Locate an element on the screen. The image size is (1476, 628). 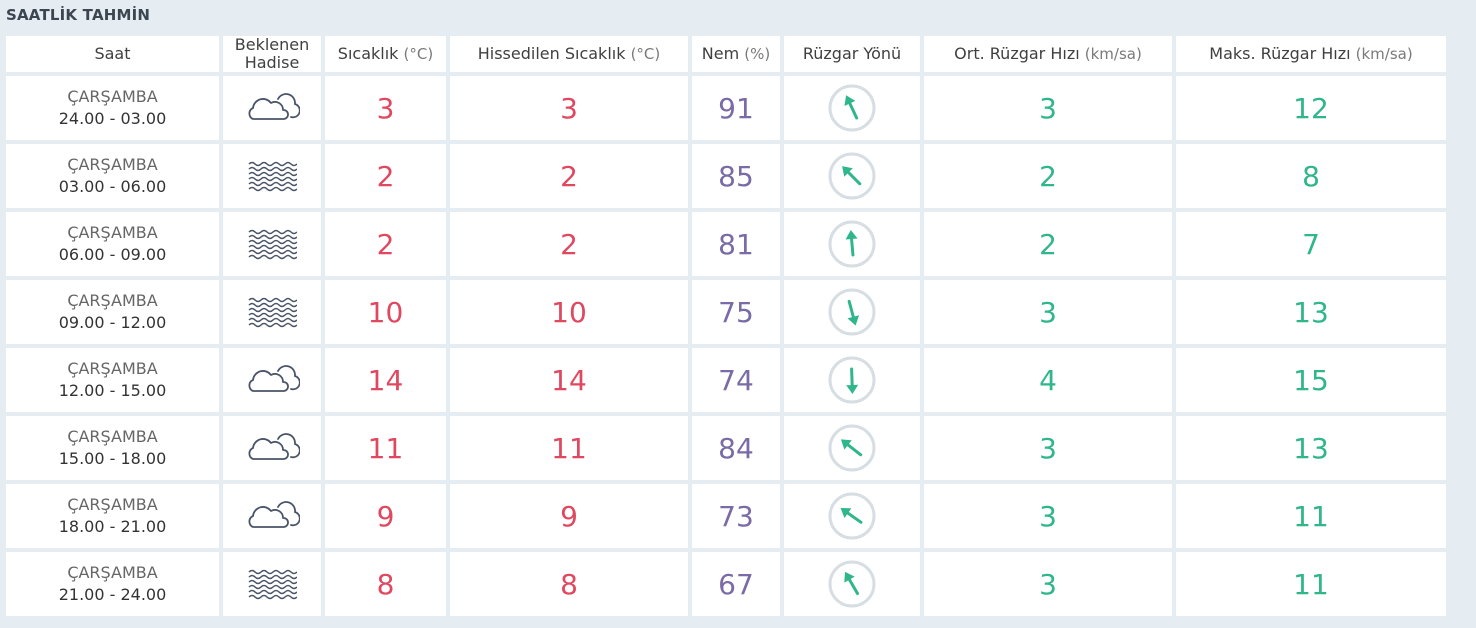
wind-max-value: 11 is located at coordinates (1311, 584).